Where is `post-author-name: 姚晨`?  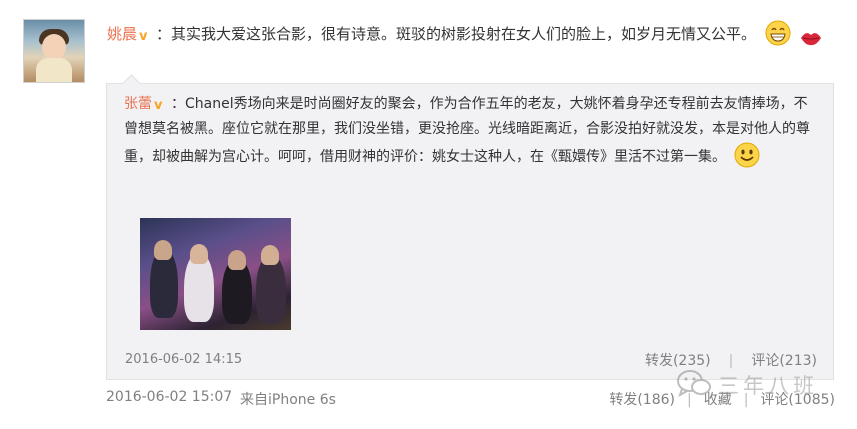 post-author-name: 姚晨 is located at coordinates (122, 34).